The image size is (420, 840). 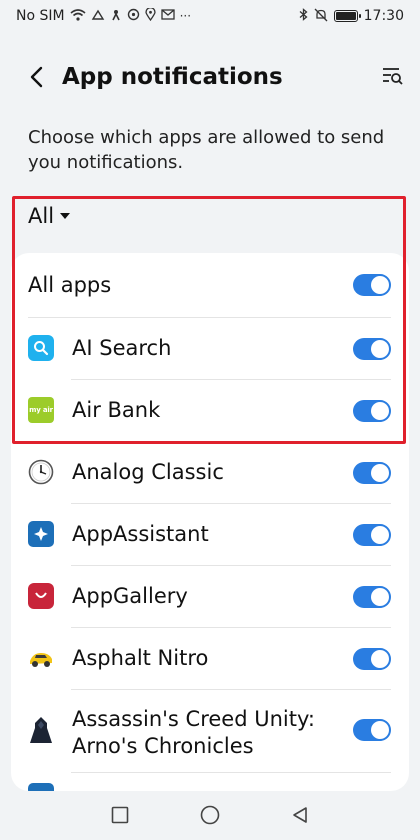 I want to click on bluetooth-icon, so click(x=303, y=16).